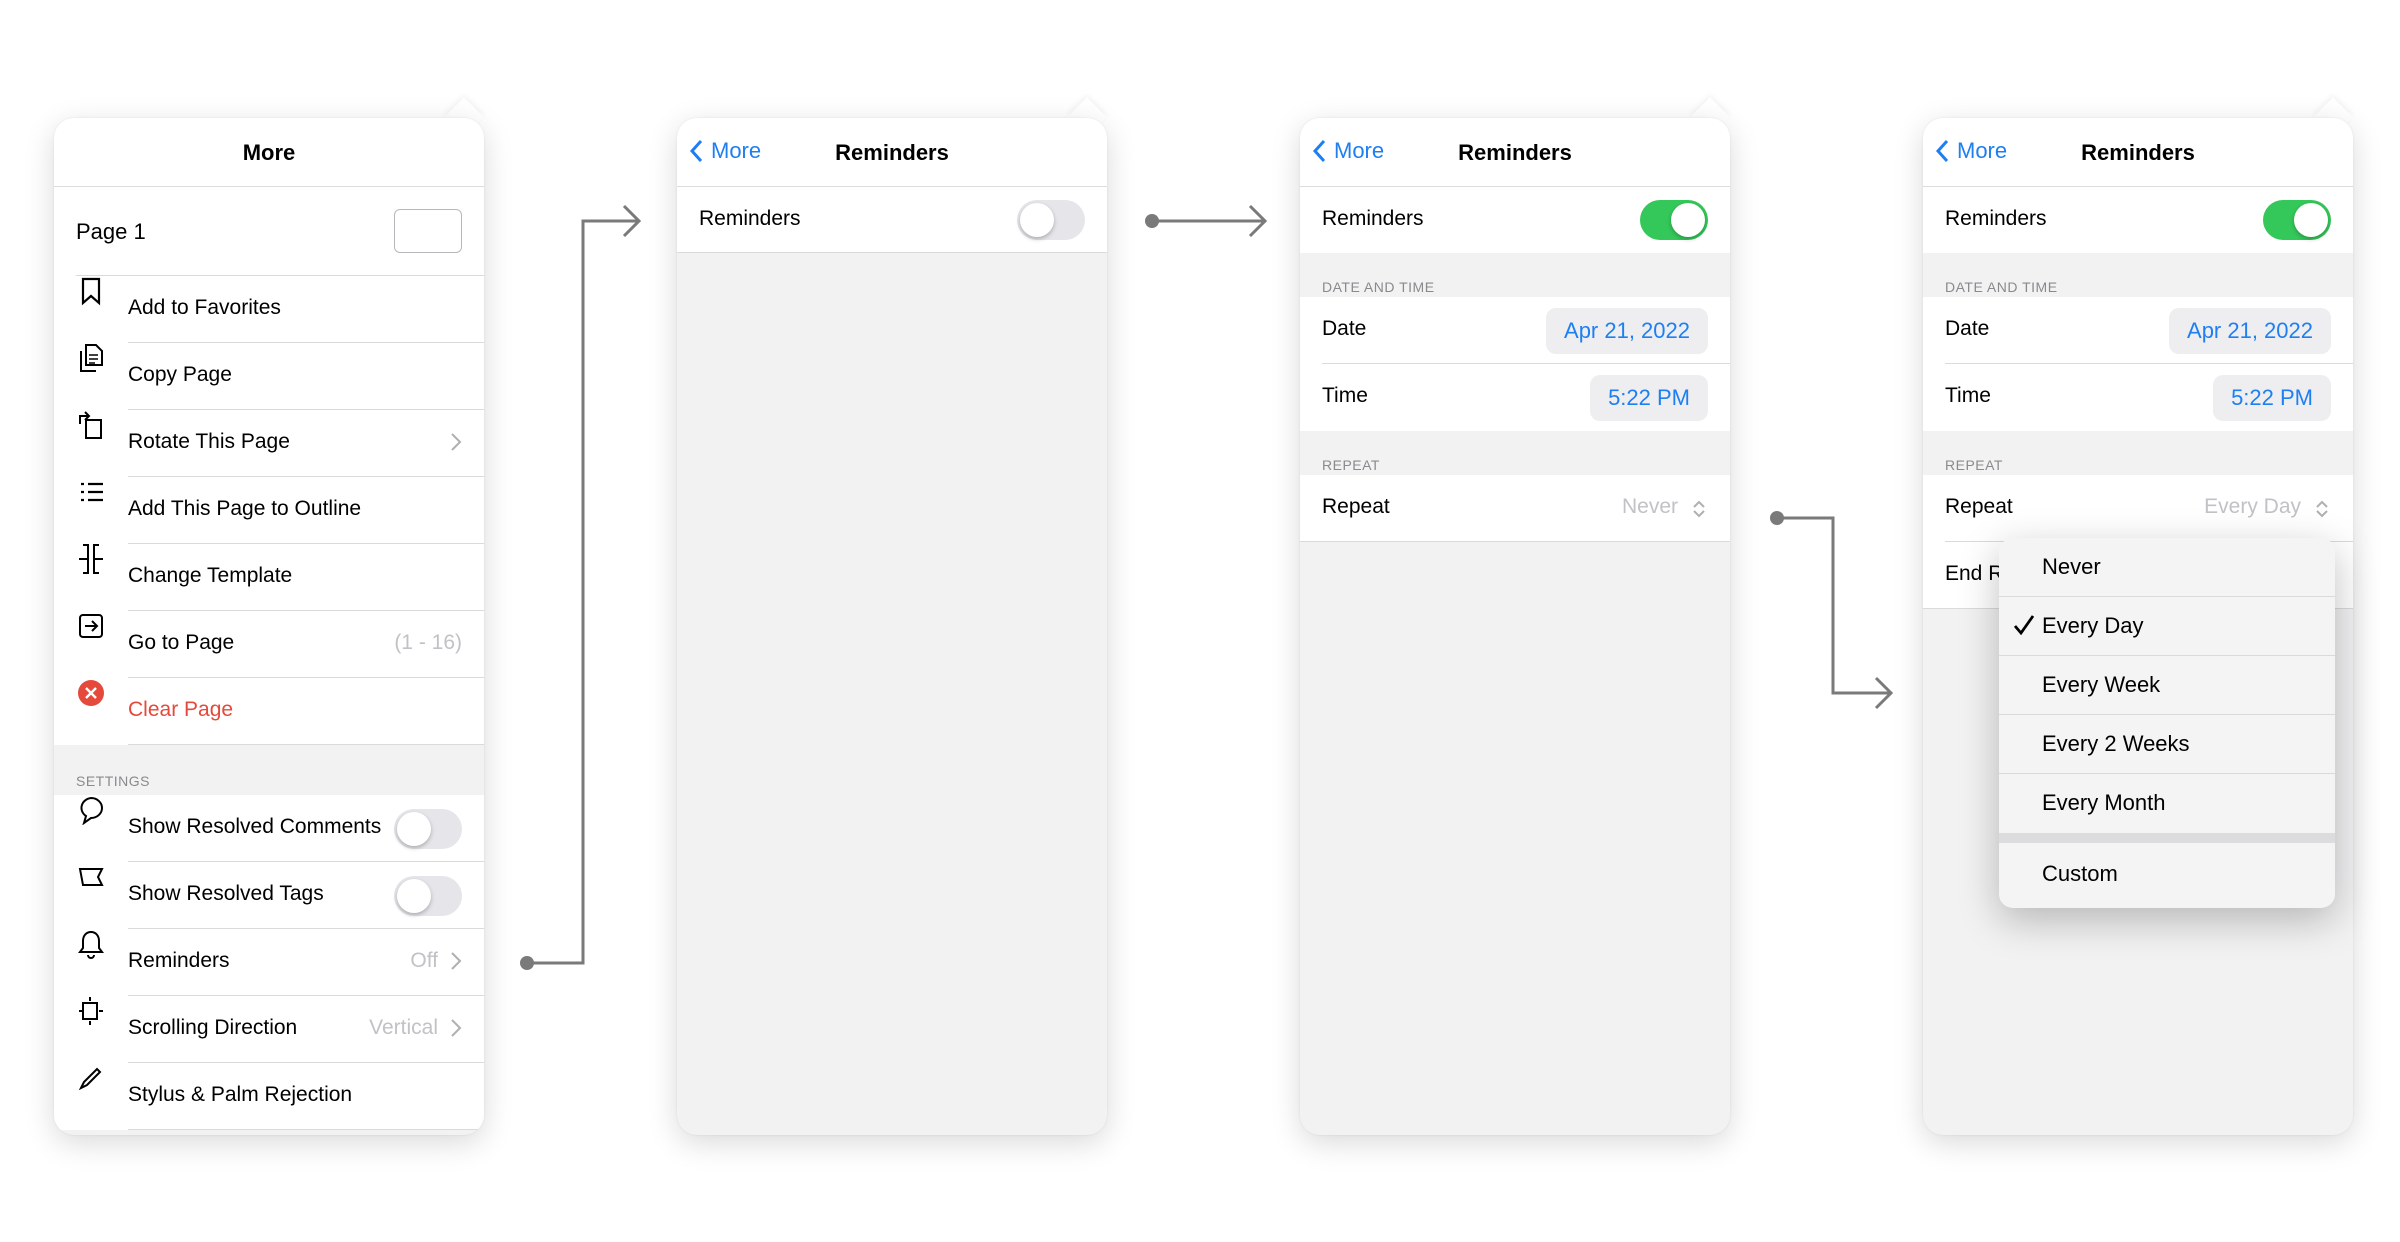 This screenshot has width=2400, height=1242. I want to click on bell-icon, so click(91, 944).